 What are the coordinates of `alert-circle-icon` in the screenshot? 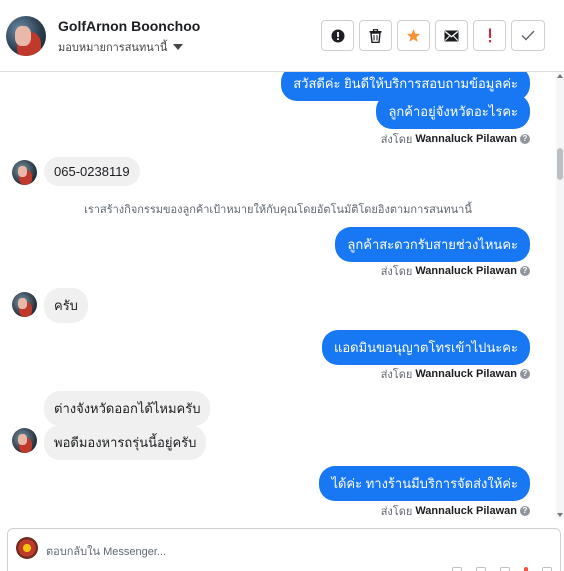 It's located at (337, 35).